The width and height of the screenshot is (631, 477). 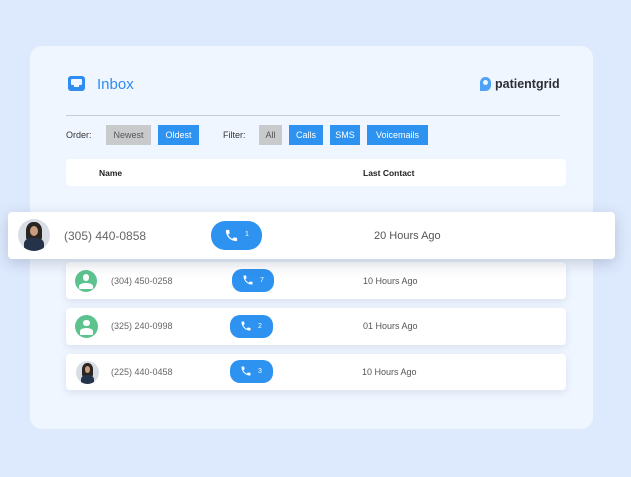 I want to click on column-name: Name, so click(x=111, y=173).